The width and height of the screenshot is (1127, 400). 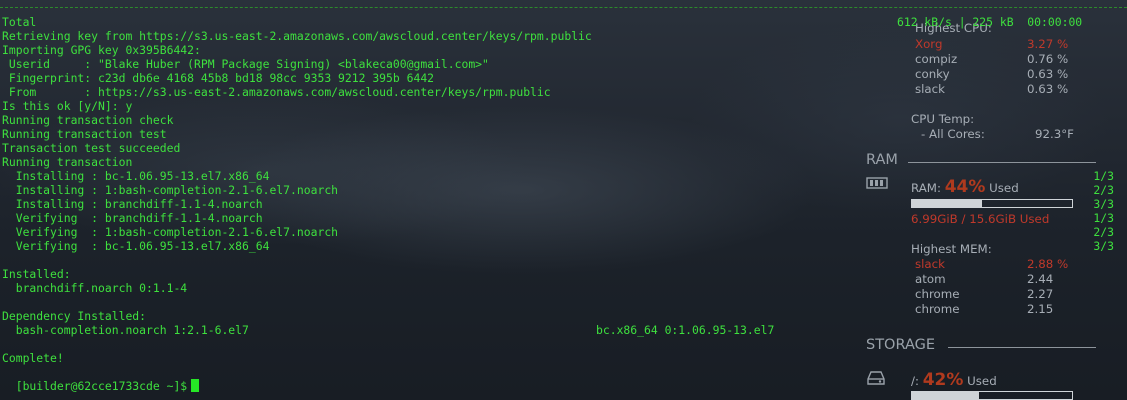 I want to click on storage-usage-bar-fill, so click(x=946, y=395).